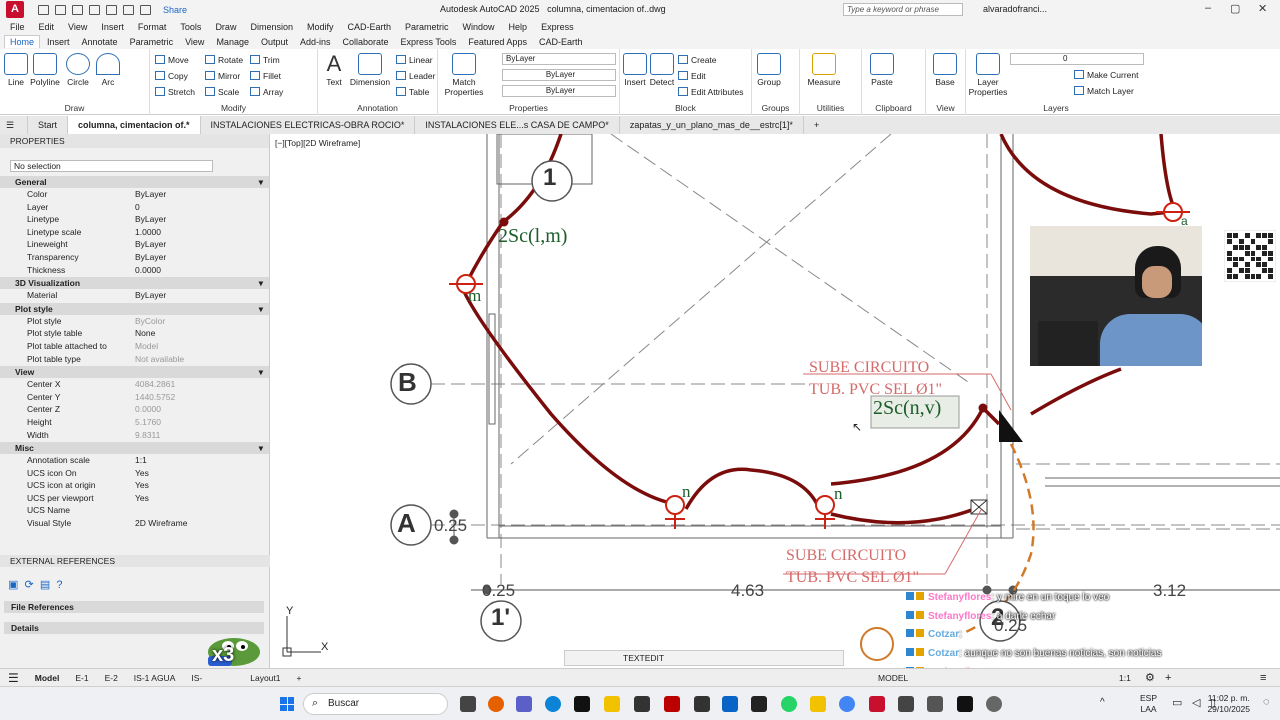 The height and width of the screenshot is (720, 1280). What do you see at coordinates (642, 704) in the screenshot?
I see `obs-icon` at bounding box center [642, 704].